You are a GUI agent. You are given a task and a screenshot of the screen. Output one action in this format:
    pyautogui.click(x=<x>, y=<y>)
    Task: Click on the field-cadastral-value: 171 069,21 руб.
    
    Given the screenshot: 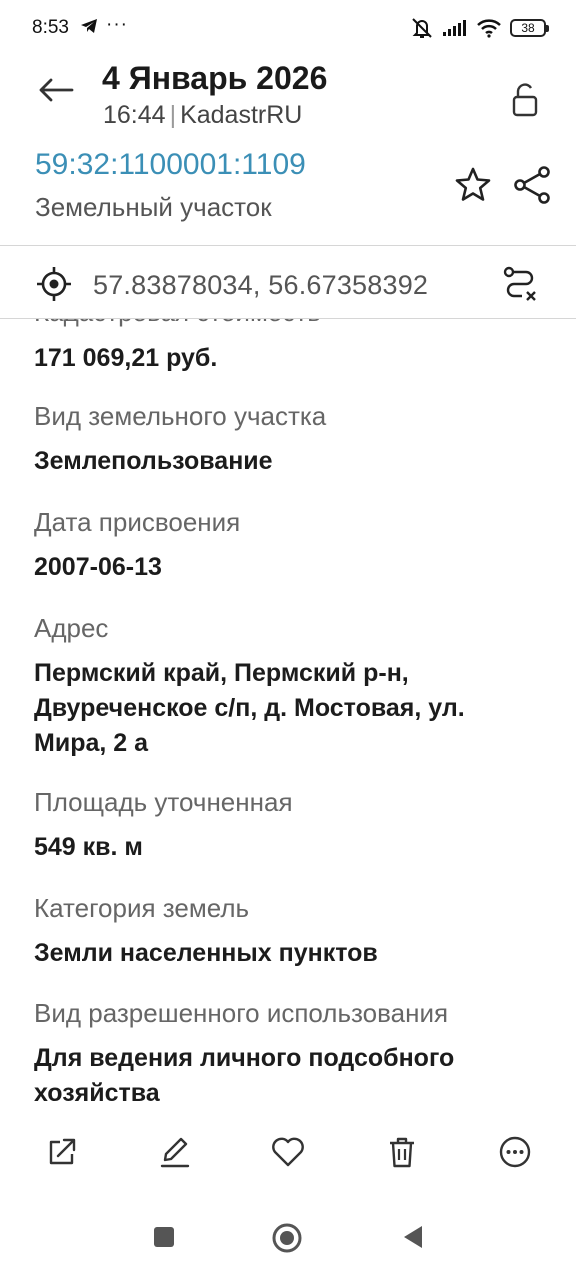 What is the action you would take?
    pyautogui.click(x=294, y=358)
    